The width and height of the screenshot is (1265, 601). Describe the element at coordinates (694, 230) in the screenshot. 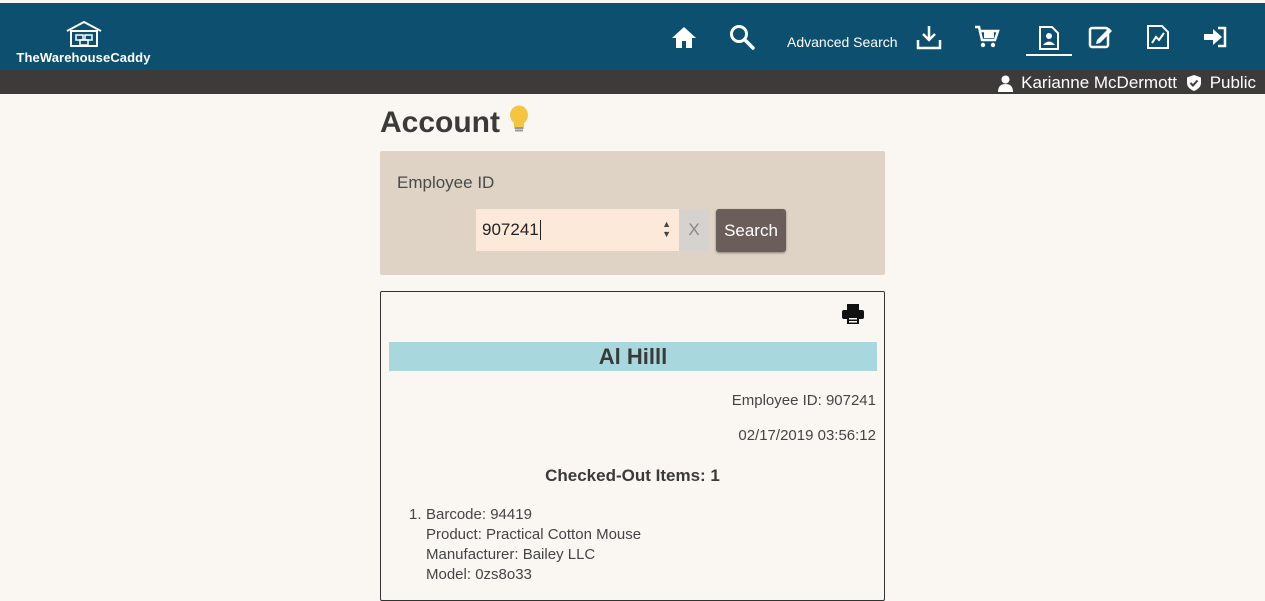

I see `clear-button: X` at that location.